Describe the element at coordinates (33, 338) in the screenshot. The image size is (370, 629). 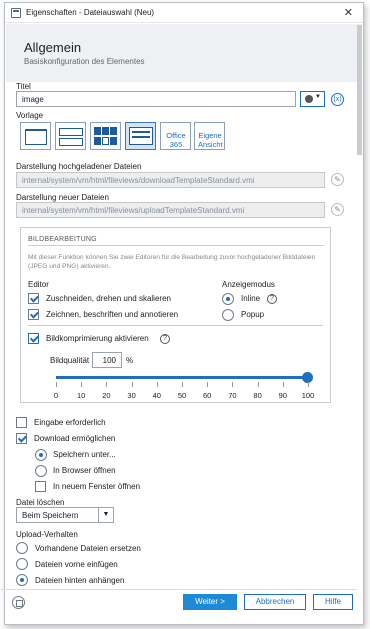
I see `compression-checkbox` at that location.